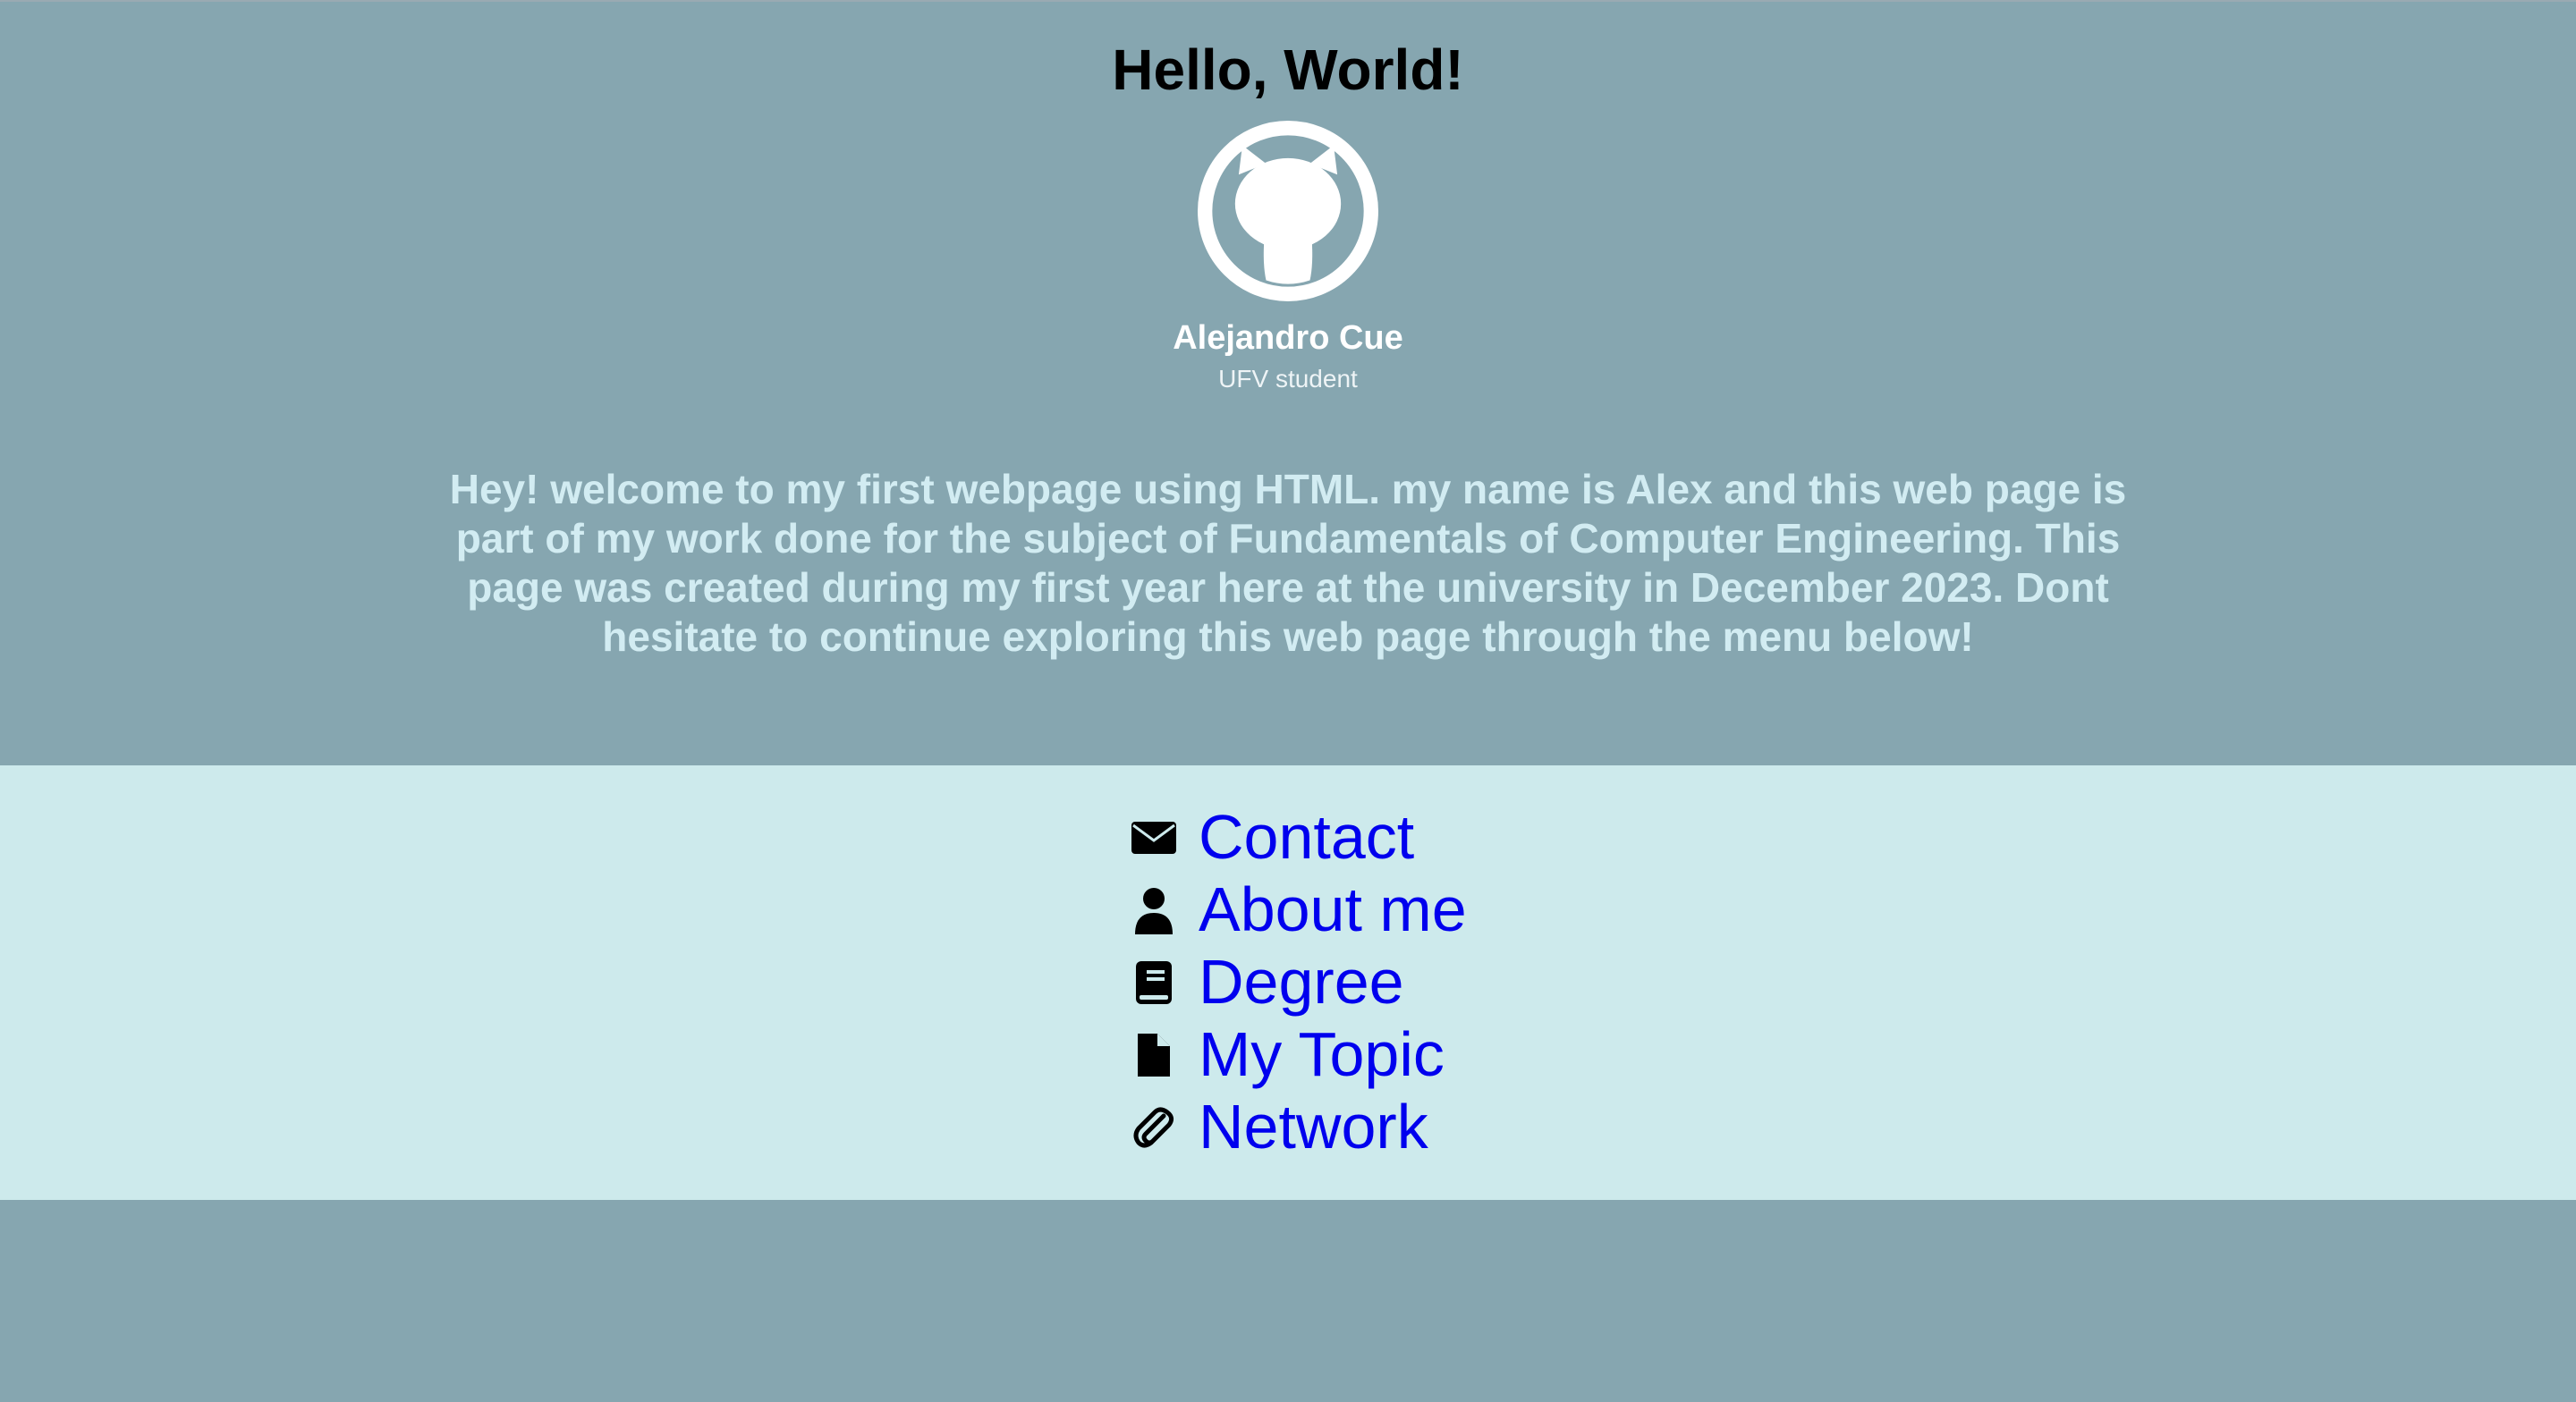 The height and width of the screenshot is (1402, 2576). Describe the element at coordinates (1306, 838) in the screenshot. I see `contact-link: Contact` at that location.